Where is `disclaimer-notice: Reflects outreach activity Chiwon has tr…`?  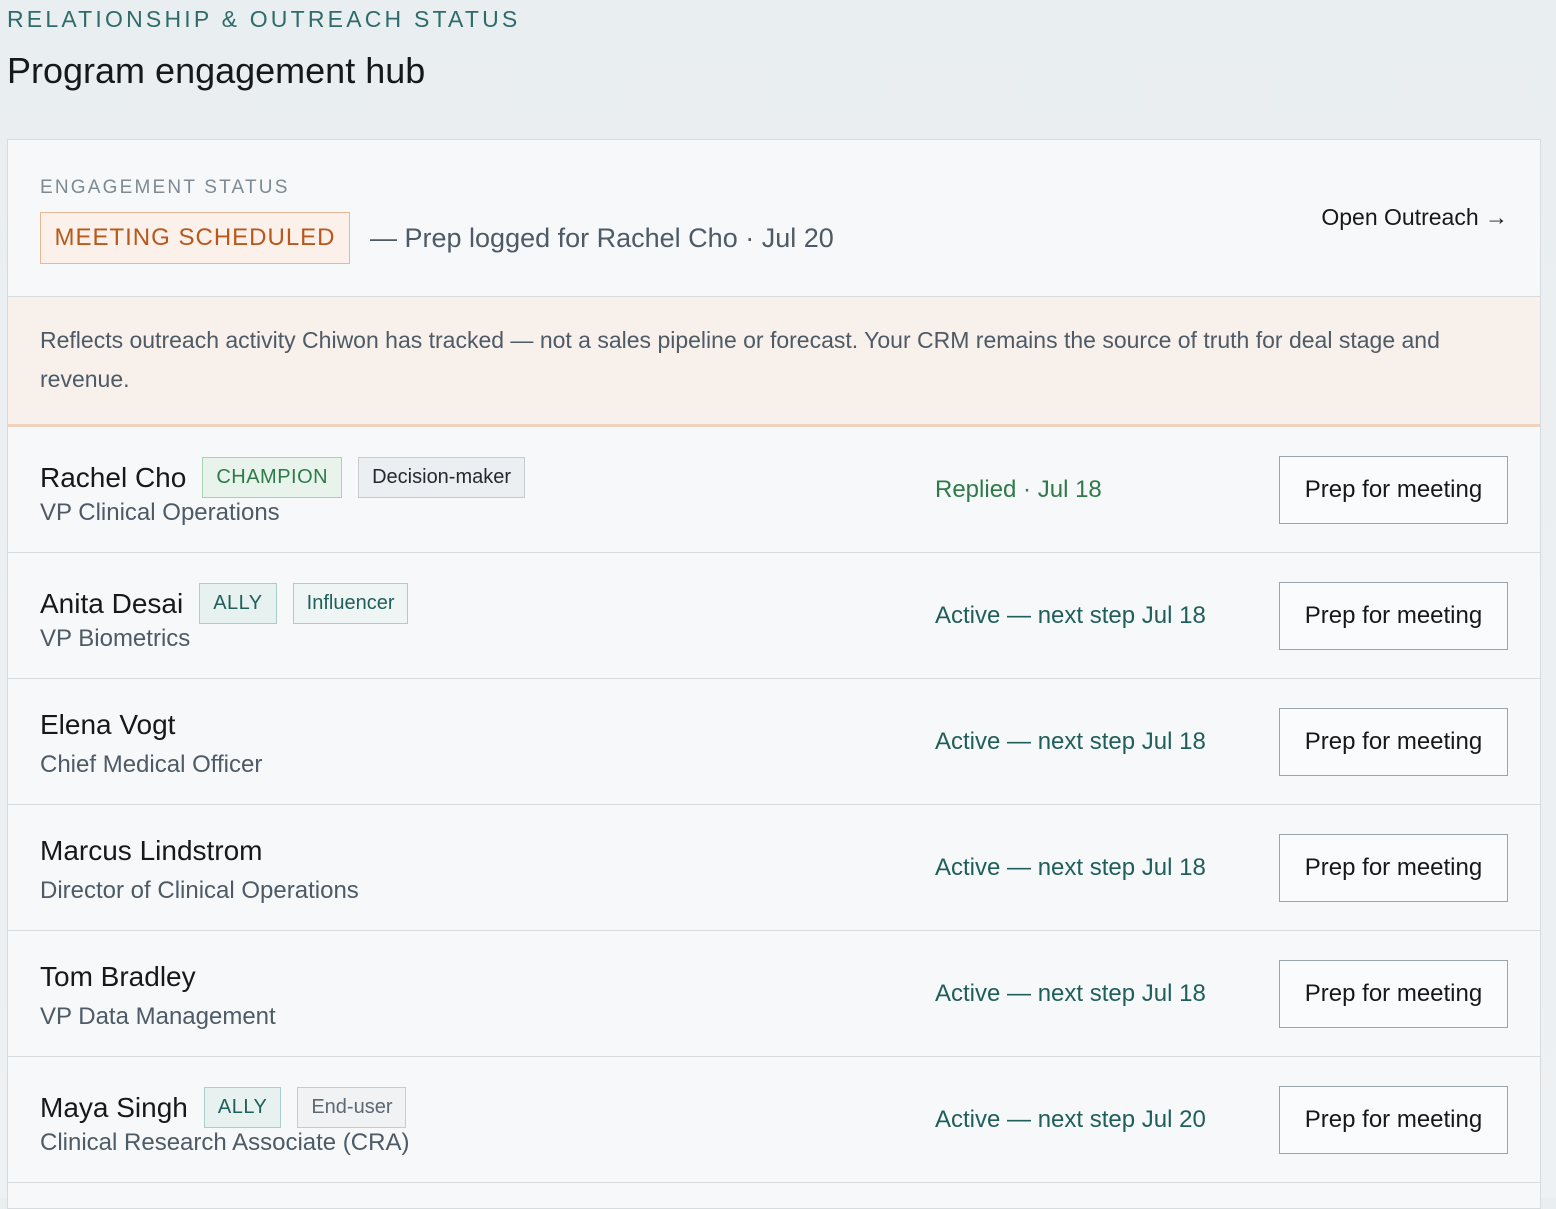
disclaimer-notice: Reflects outreach activity Chiwon has tr… is located at coordinates (774, 362).